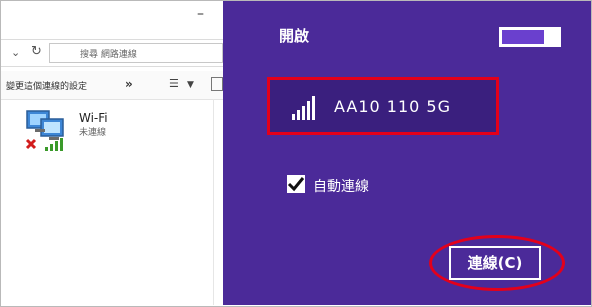 The image size is (592, 307). Describe the element at coordinates (523, 37) in the screenshot. I see `toggle-track` at that location.